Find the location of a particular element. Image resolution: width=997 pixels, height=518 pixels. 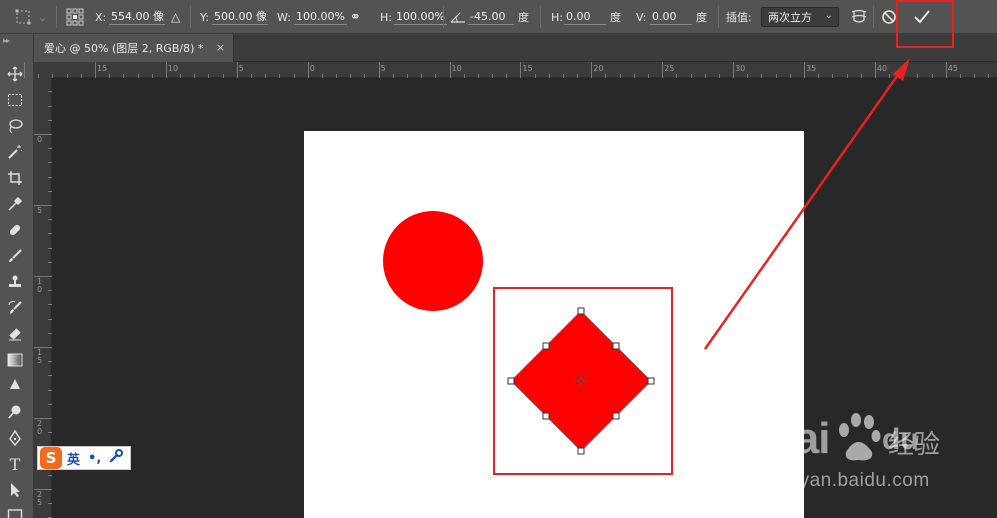

watermark-brand-cn: 经验 is located at coordinates (913, 445).